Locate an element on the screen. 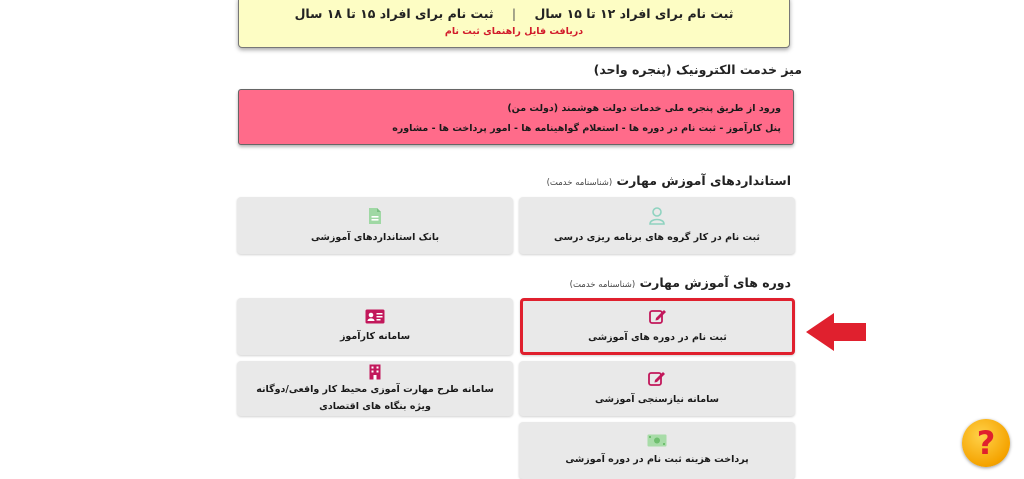 The width and height of the screenshot is (1024, 479). card-course-registration: ثبت نام در دوره های آموزشی is located at coordinates (657, 326).